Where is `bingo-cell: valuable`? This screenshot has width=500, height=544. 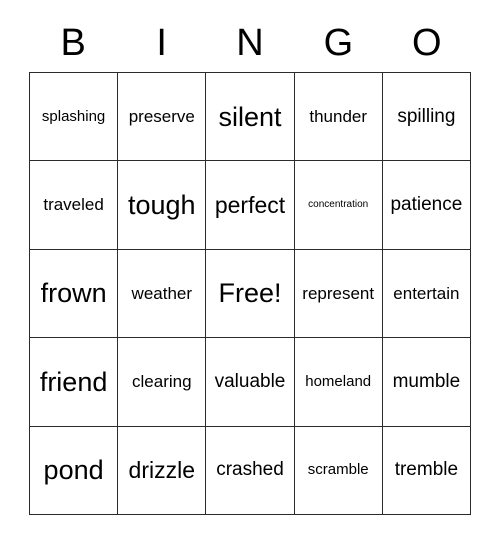
bingo-cell: valuable is located at coordinates (250, 382).